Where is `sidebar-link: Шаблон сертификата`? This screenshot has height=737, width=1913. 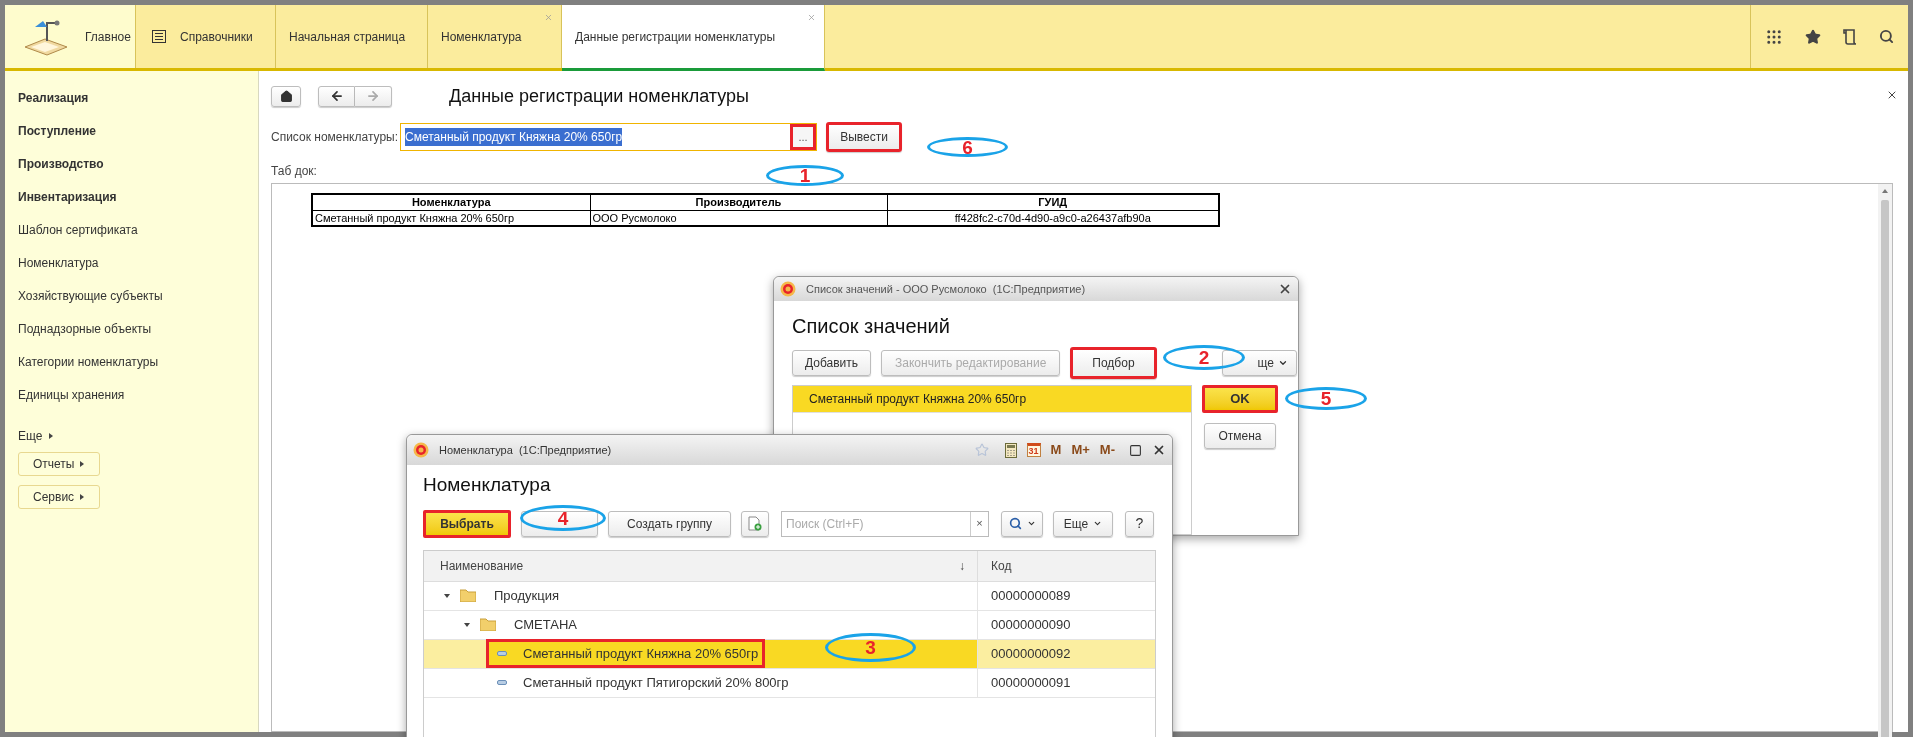 sidebar-link: Шаблон сертификата is located at coordinates (138, 237).